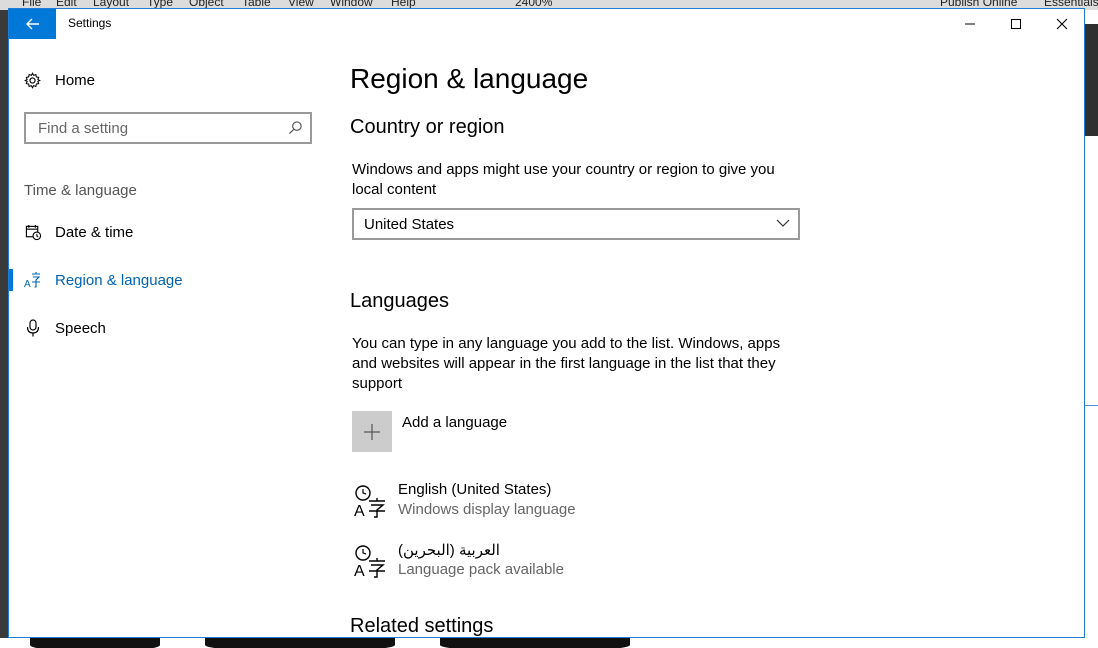 This screenshot has height=648, width=1098. I want to click on page-title: Region & language, so click(469, 78).